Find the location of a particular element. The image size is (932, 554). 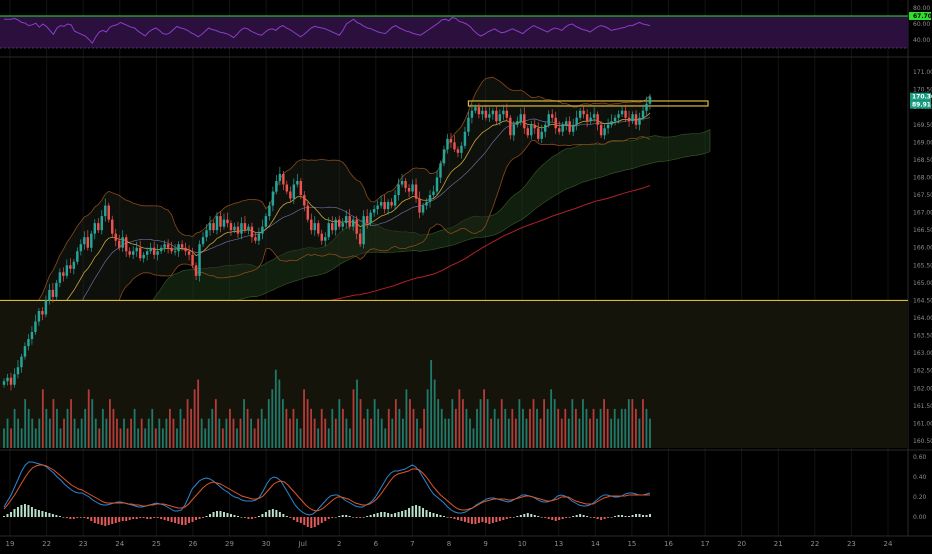

time-label: 7 is located at coordinates (412, 544).